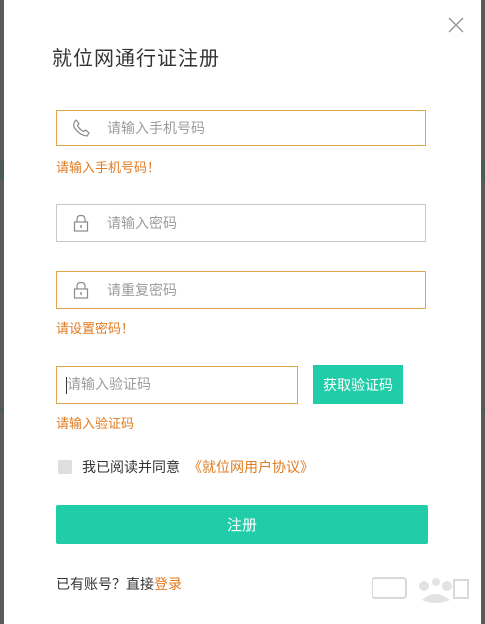 This screenshot has height=624, width=485. I want to click on confirm-password-input: 请重复密码, so click(241, 290).